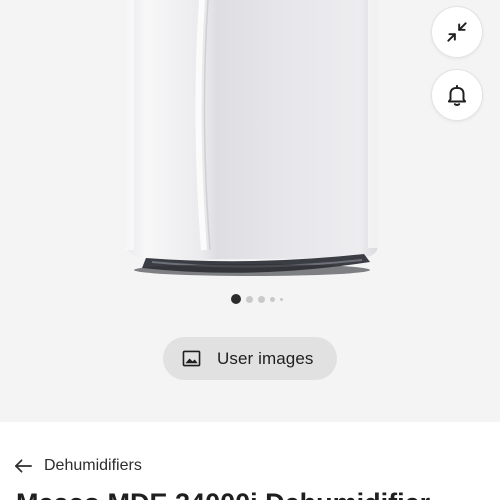 The height and width of the screenshot is (500, 500). Describe the element at coordinates (257, 299) in the screenshot. I see `gallery-pagination` at that location.